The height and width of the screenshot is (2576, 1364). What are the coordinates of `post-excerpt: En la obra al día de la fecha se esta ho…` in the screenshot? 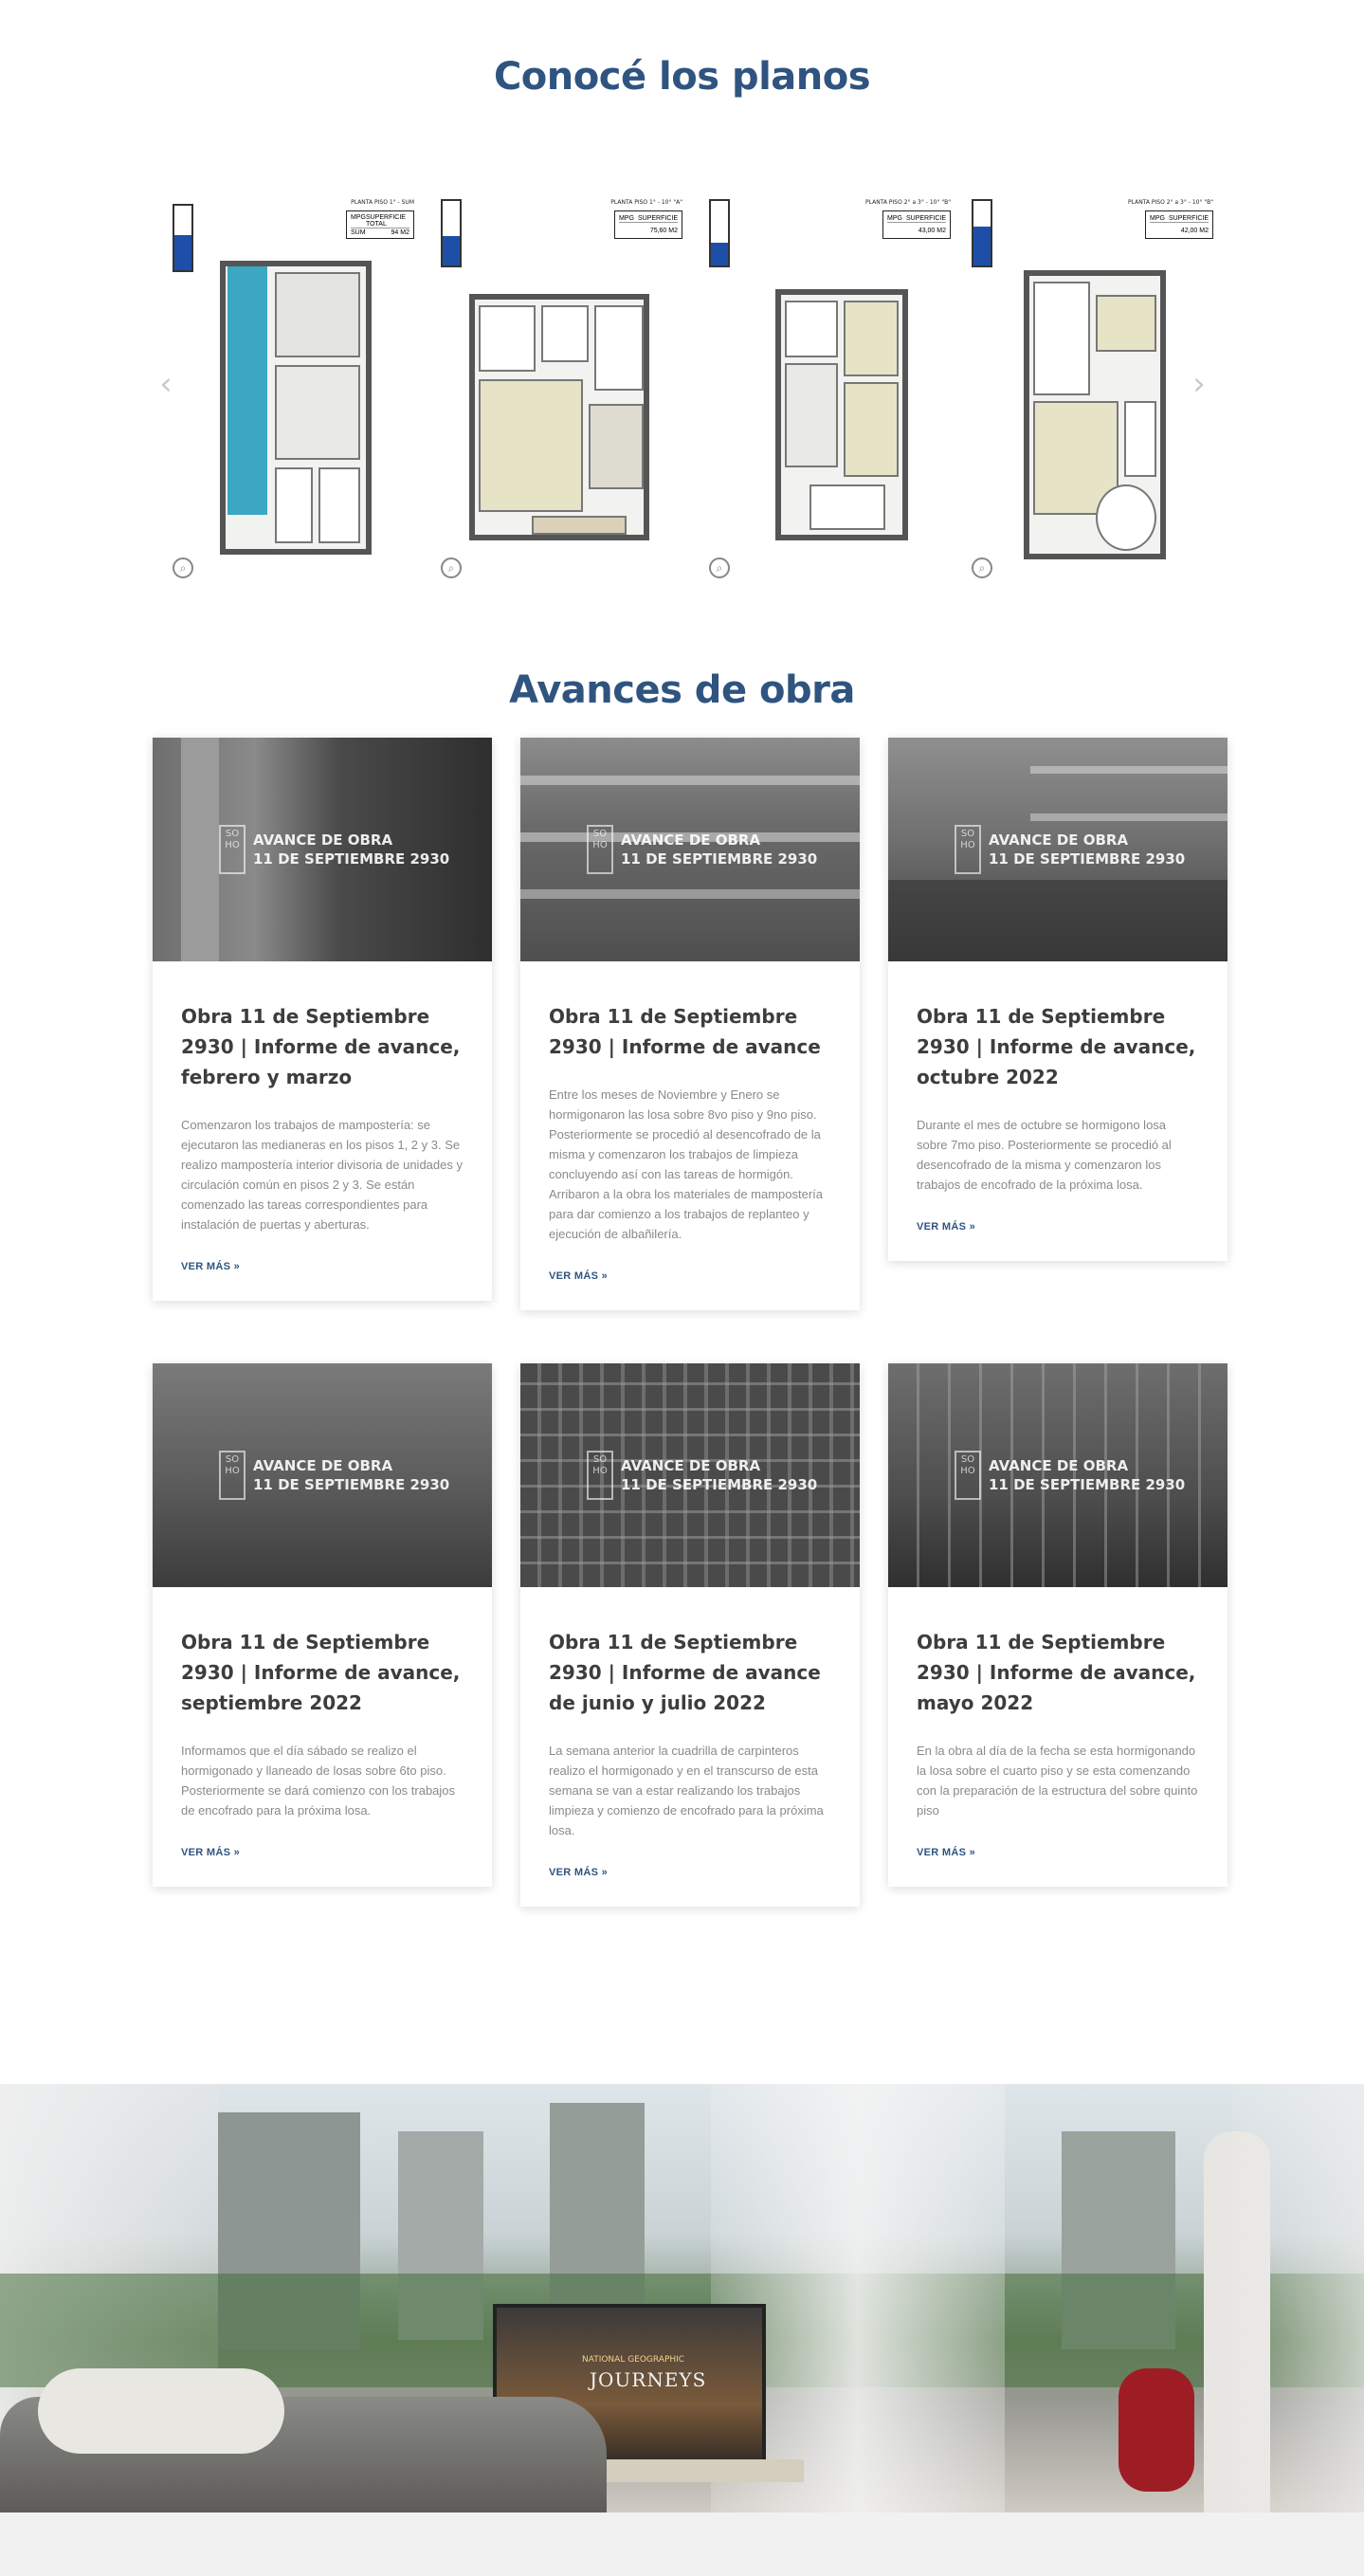 It's located at (1057, 1781).